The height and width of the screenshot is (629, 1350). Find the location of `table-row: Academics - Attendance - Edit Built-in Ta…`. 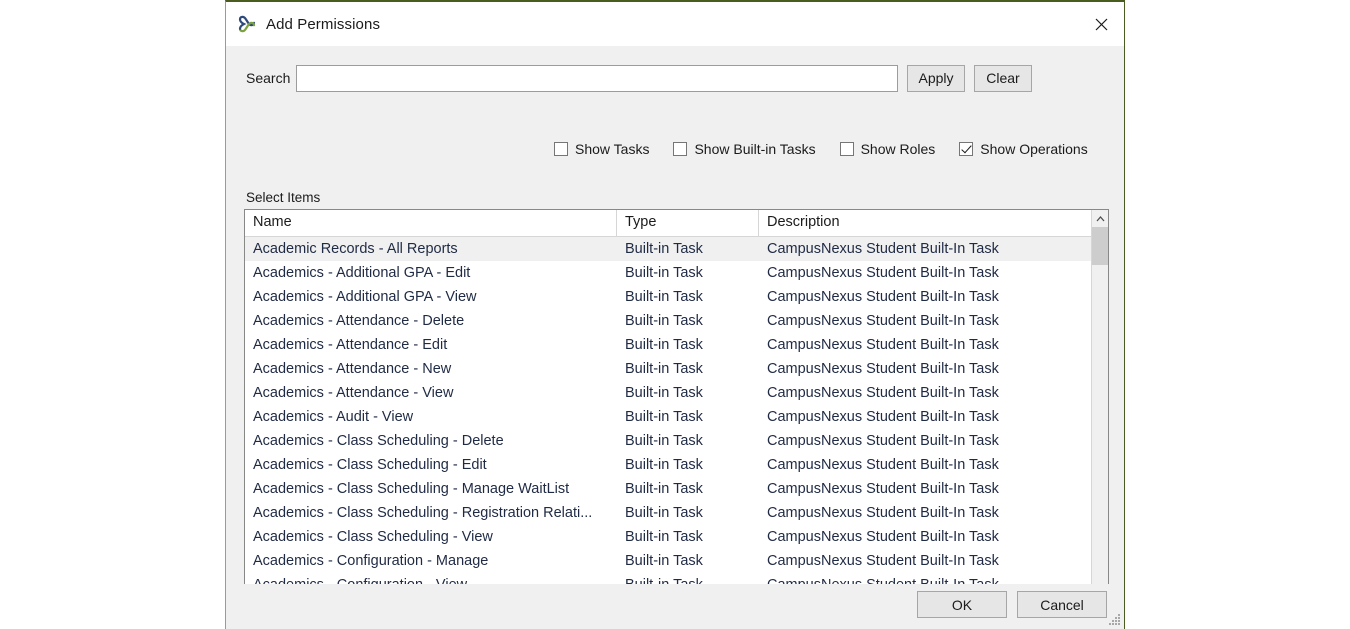

table-row: Academics - Attendance - Edit Built-in Ta… is located at coordinates (668, 345).